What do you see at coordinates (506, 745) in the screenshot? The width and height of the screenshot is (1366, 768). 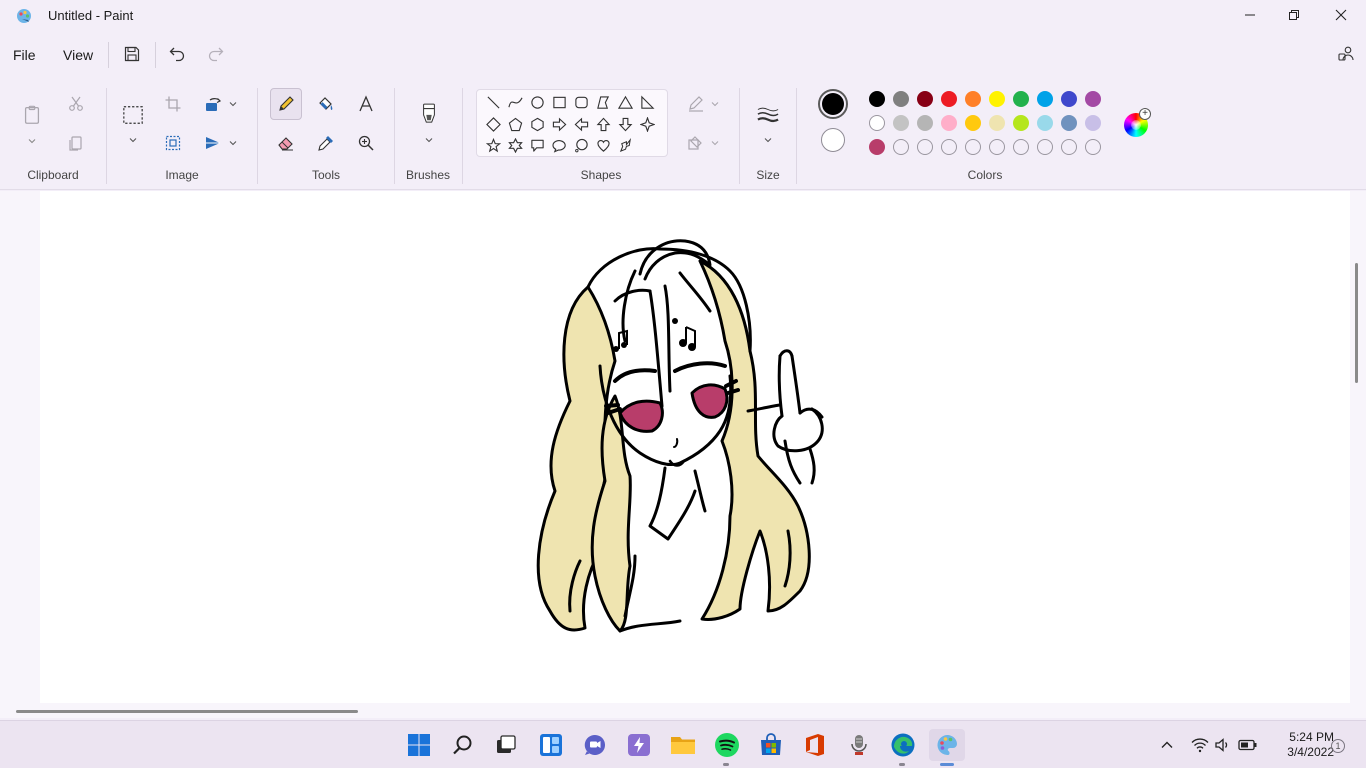 I see `task-view-button` at bounding box center [506, 745].